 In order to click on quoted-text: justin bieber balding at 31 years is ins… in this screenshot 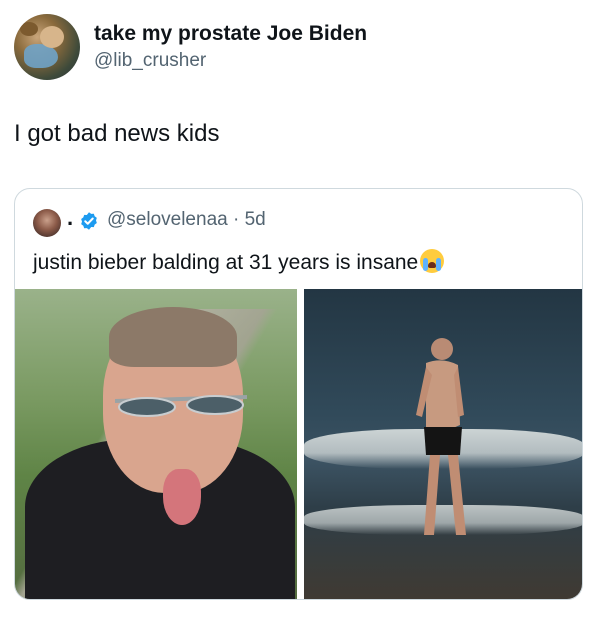, I will do `click(226, 262)`.